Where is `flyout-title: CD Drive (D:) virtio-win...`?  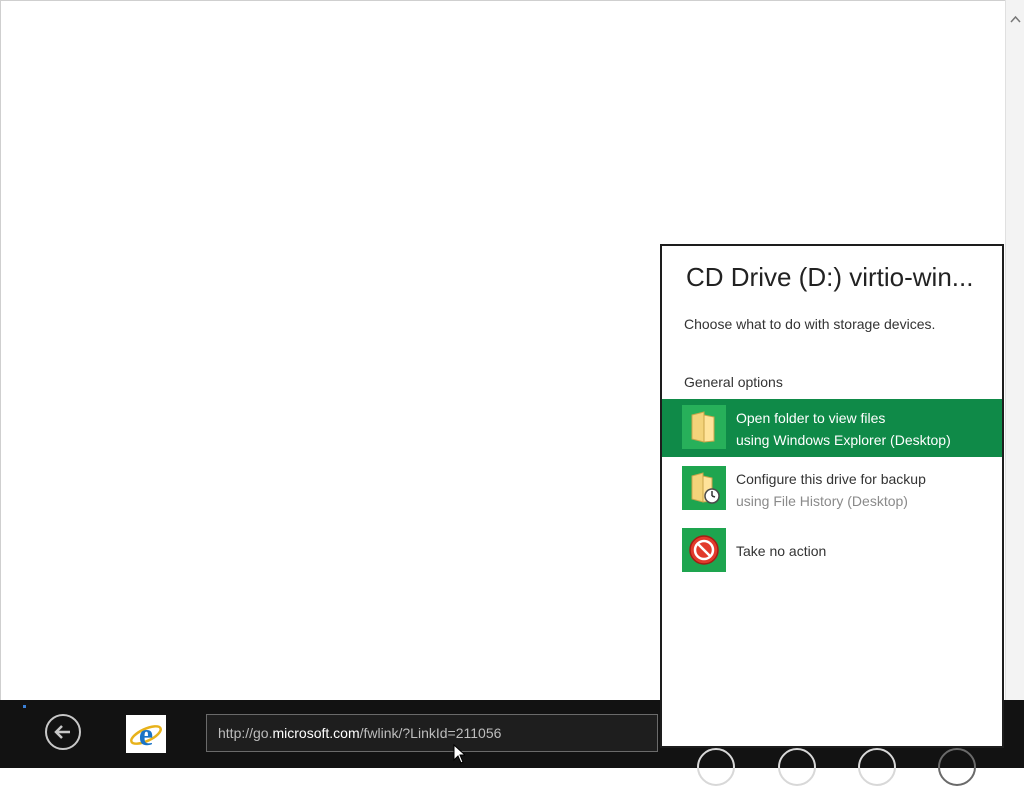
flyout-title: CD Drive (D:) virtio-win... is located at coordinates (830, 277).